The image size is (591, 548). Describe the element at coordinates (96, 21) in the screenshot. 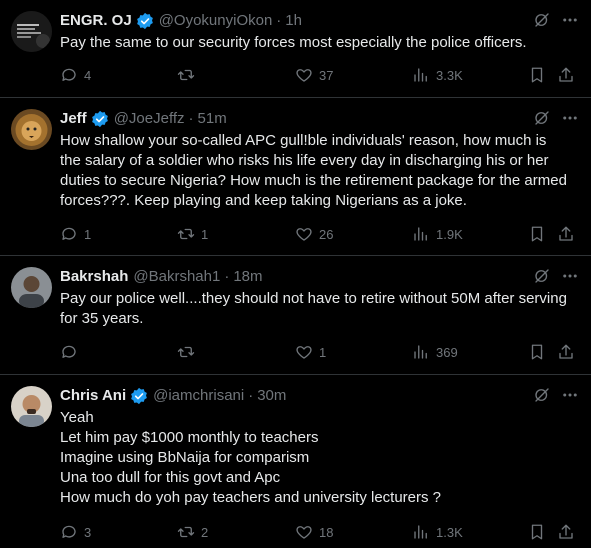

I see `display-name: ENGR. OJ` at that location.